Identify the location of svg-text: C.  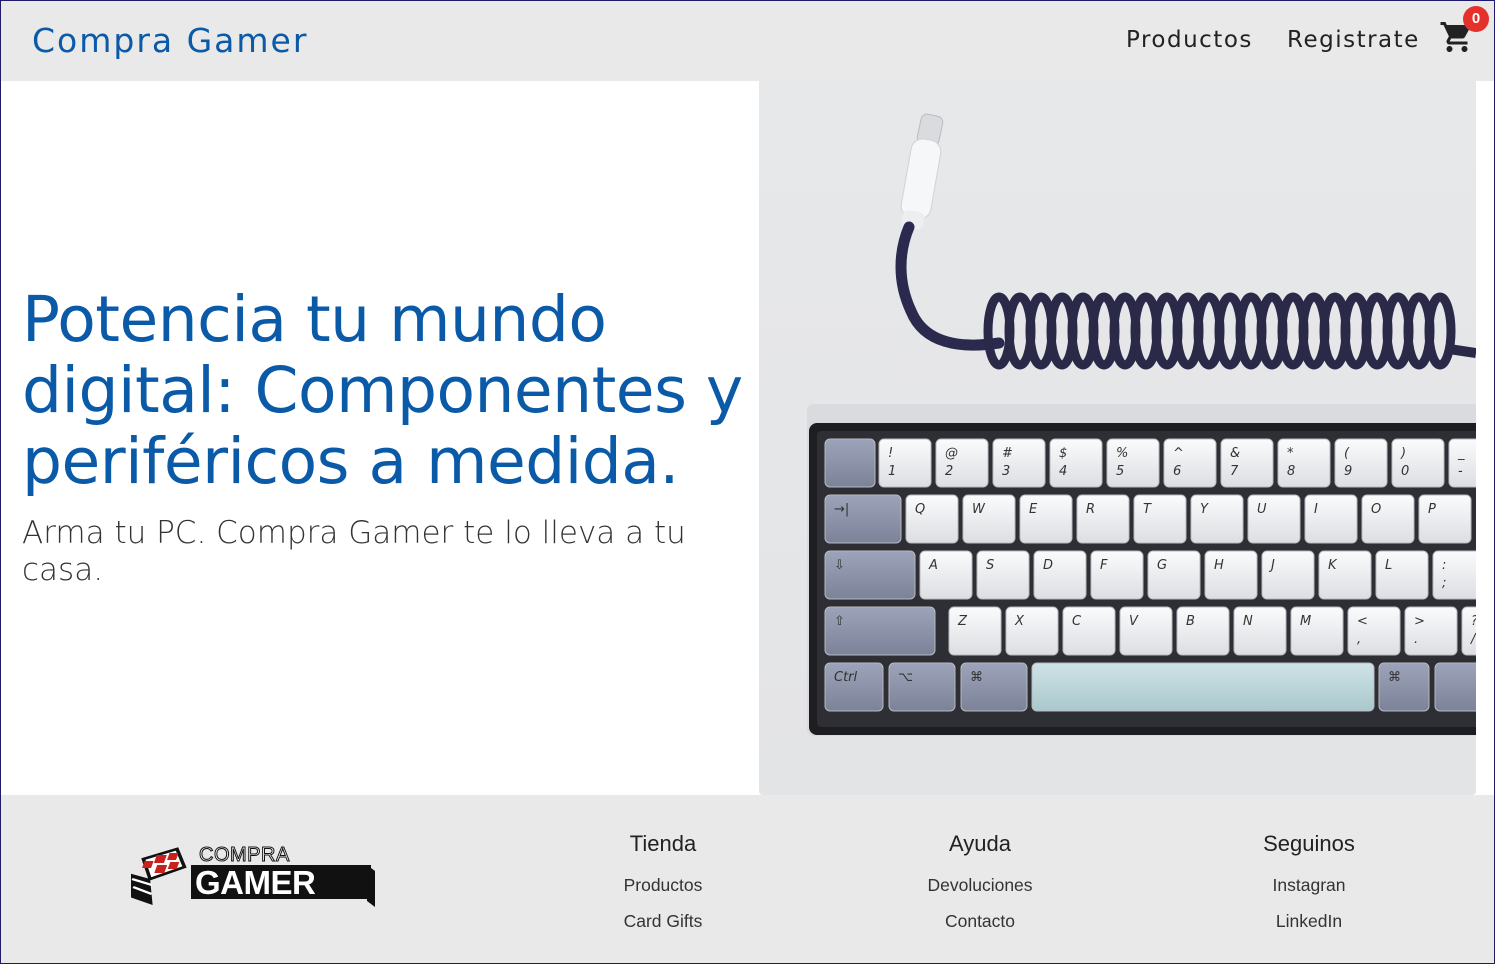
(1077, 621).